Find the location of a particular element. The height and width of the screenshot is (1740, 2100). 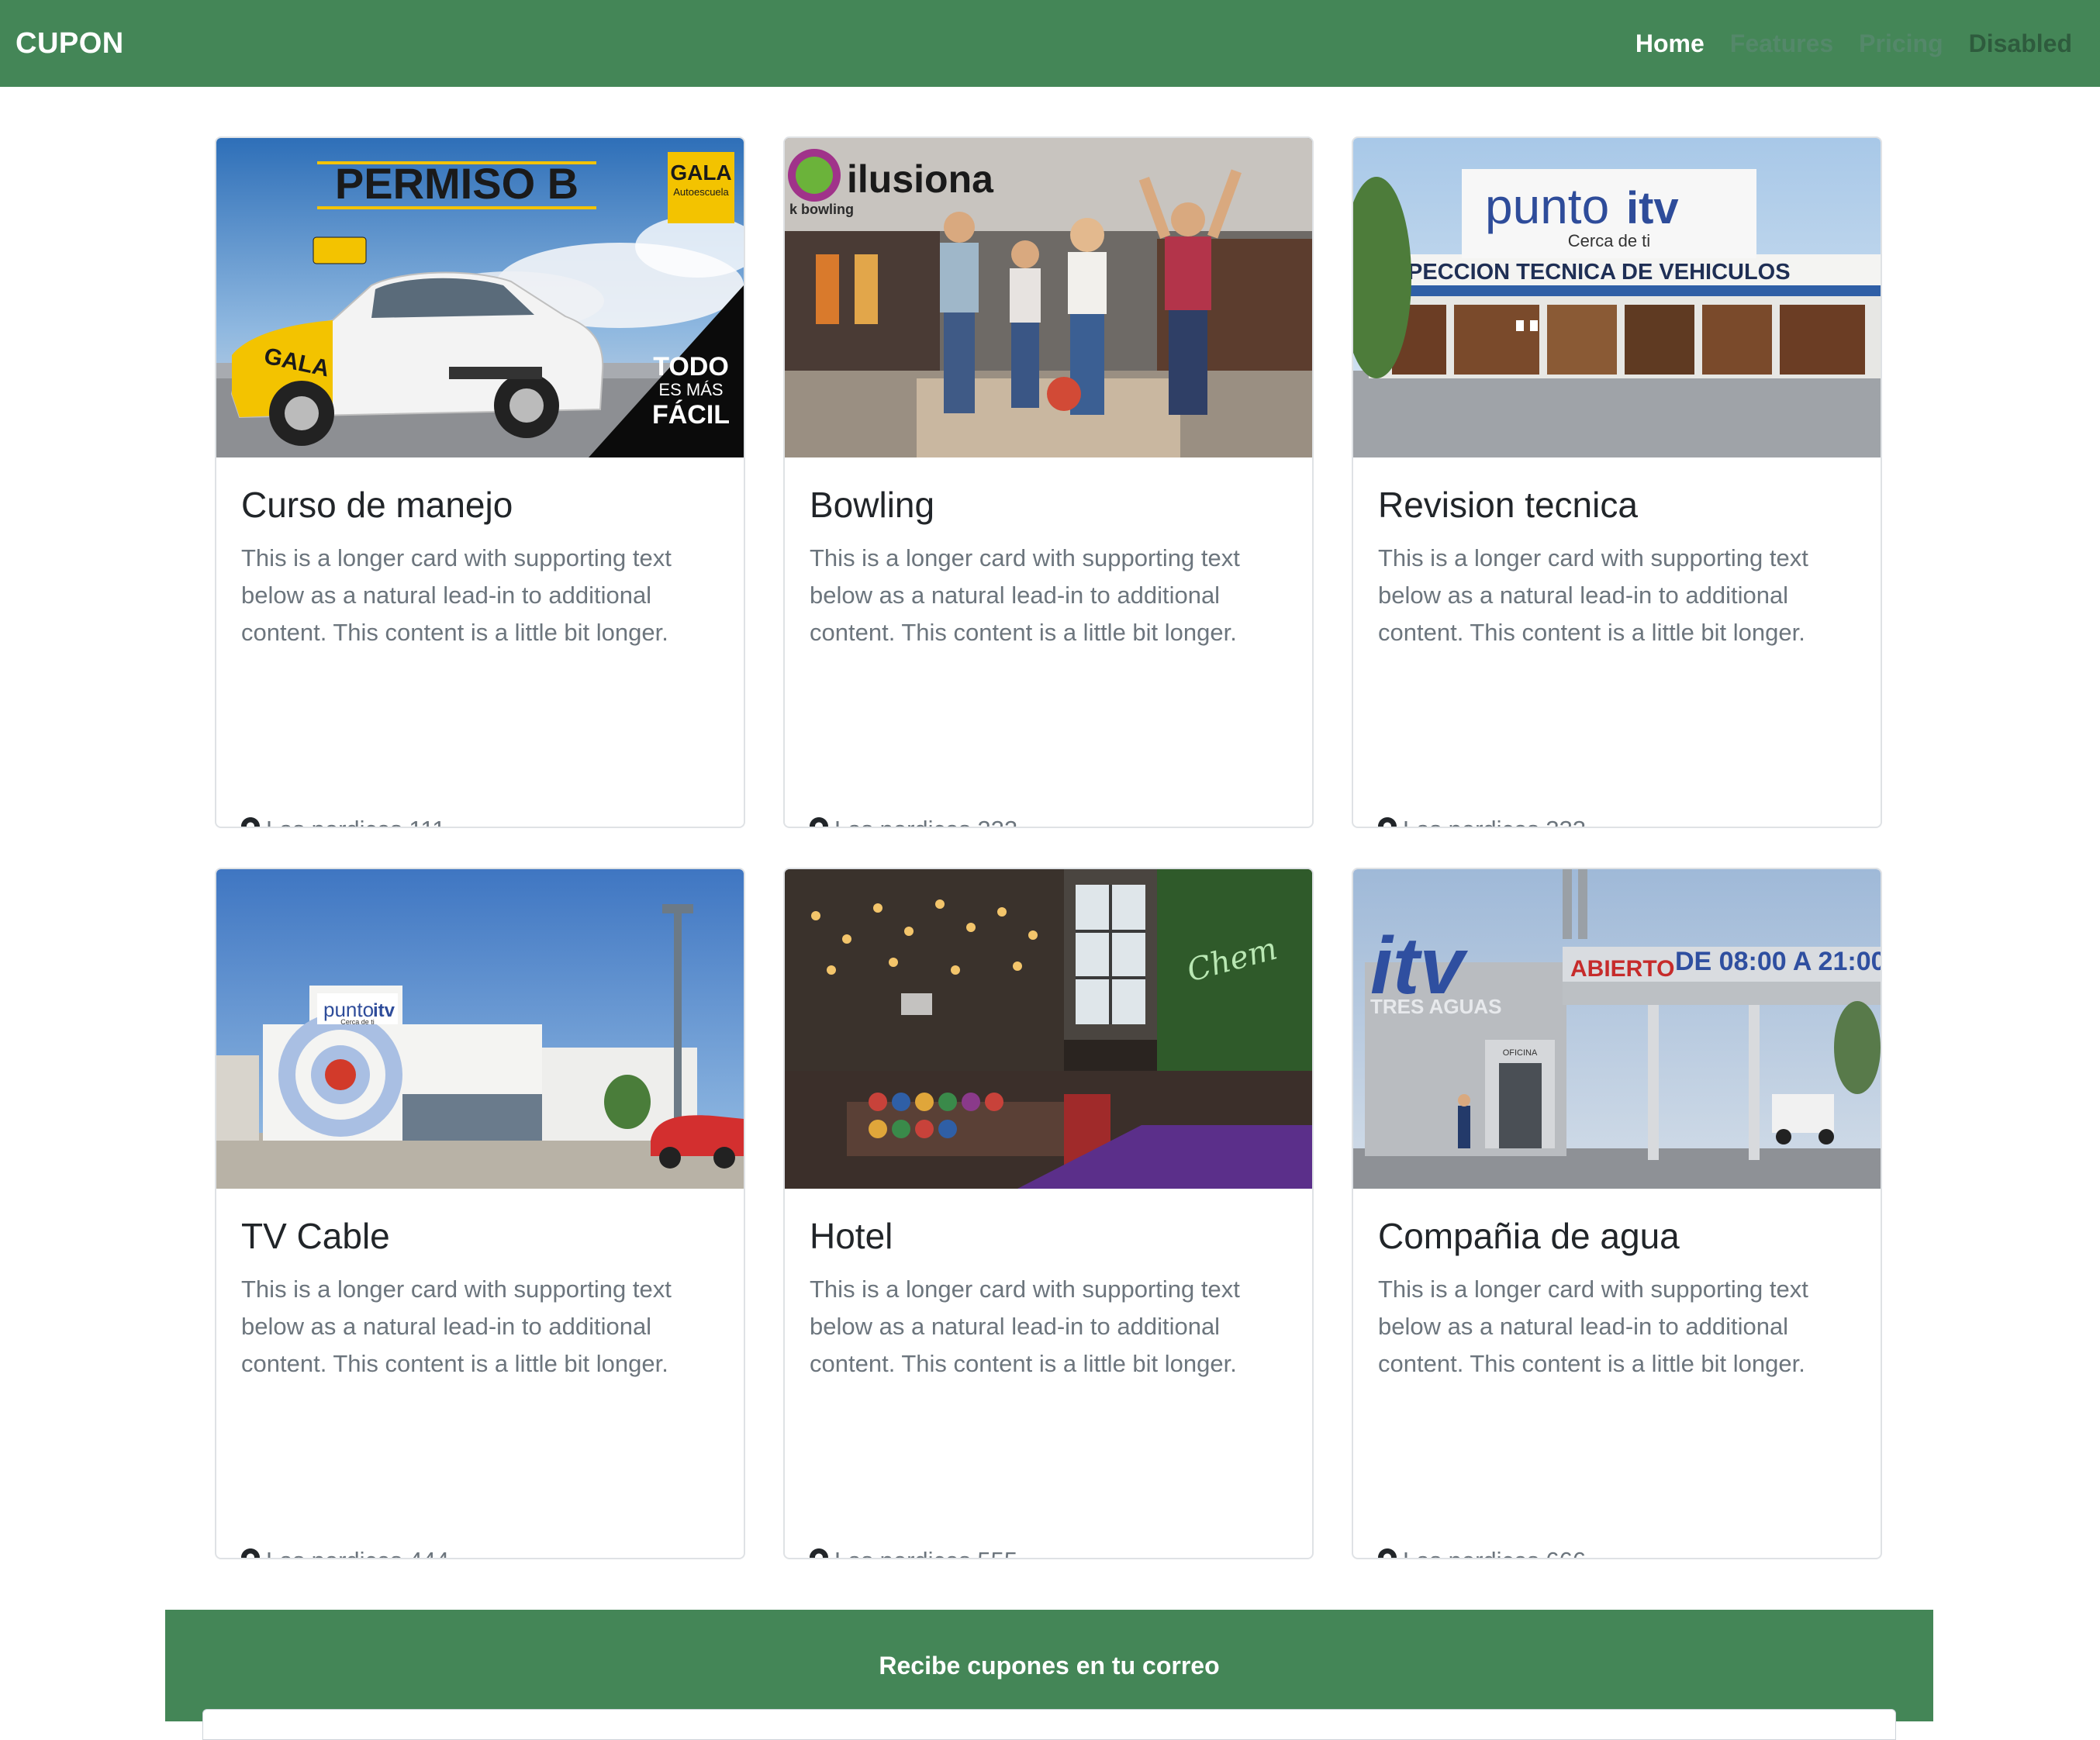

tagline-2: ES MÁS is located at coordinates (690, 389).